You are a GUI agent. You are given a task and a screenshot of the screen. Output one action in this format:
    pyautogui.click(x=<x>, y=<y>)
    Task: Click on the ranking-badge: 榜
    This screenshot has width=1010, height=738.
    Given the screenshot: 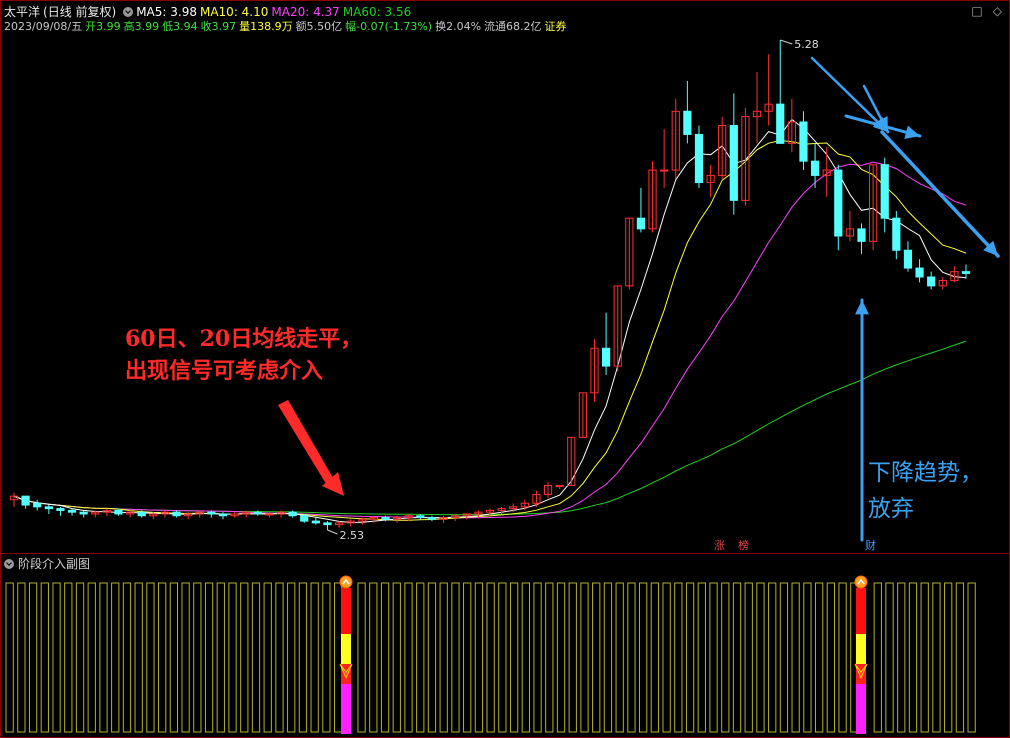 What is the action you would take?
    pyautogui.click(x=743, y=545)
    